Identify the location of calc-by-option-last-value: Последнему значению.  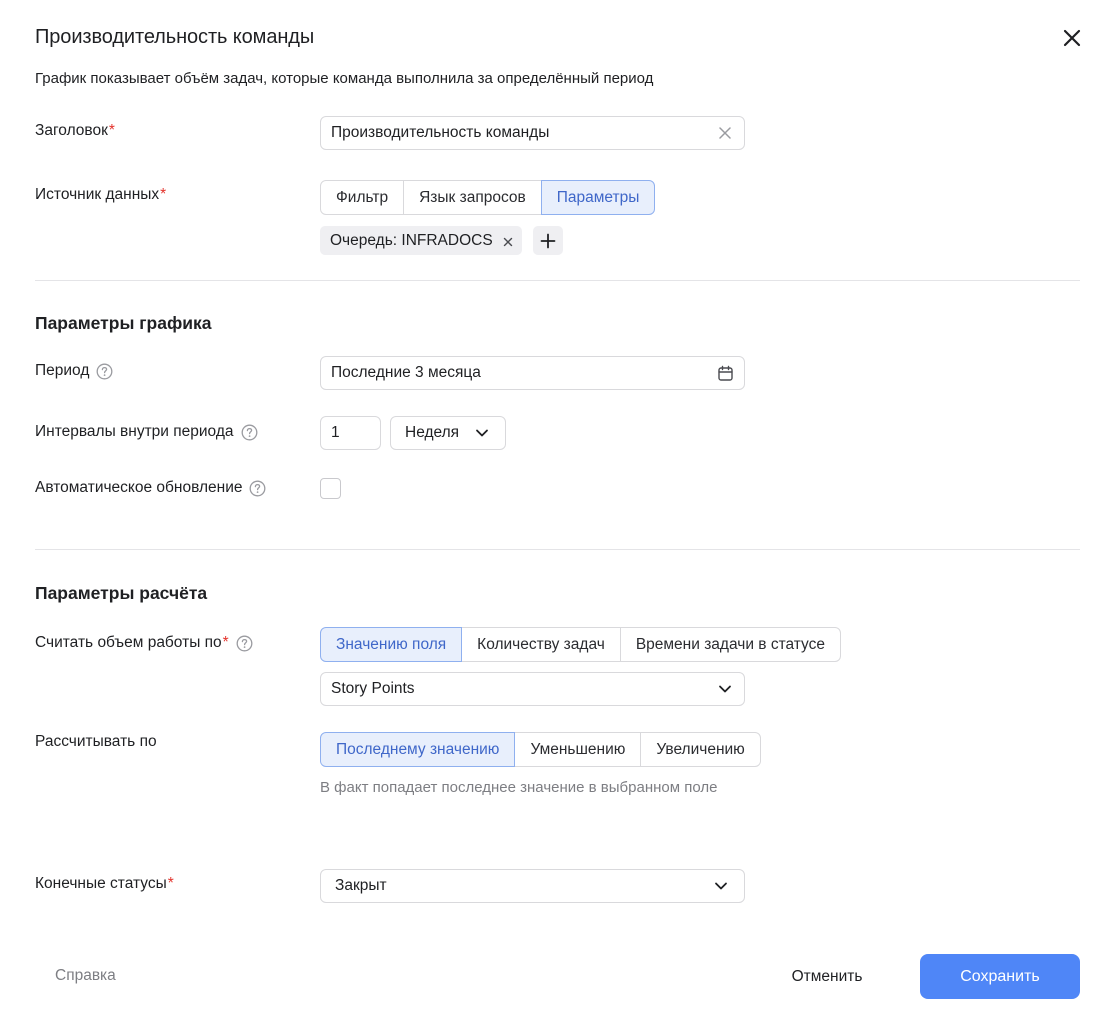
(418, 749).